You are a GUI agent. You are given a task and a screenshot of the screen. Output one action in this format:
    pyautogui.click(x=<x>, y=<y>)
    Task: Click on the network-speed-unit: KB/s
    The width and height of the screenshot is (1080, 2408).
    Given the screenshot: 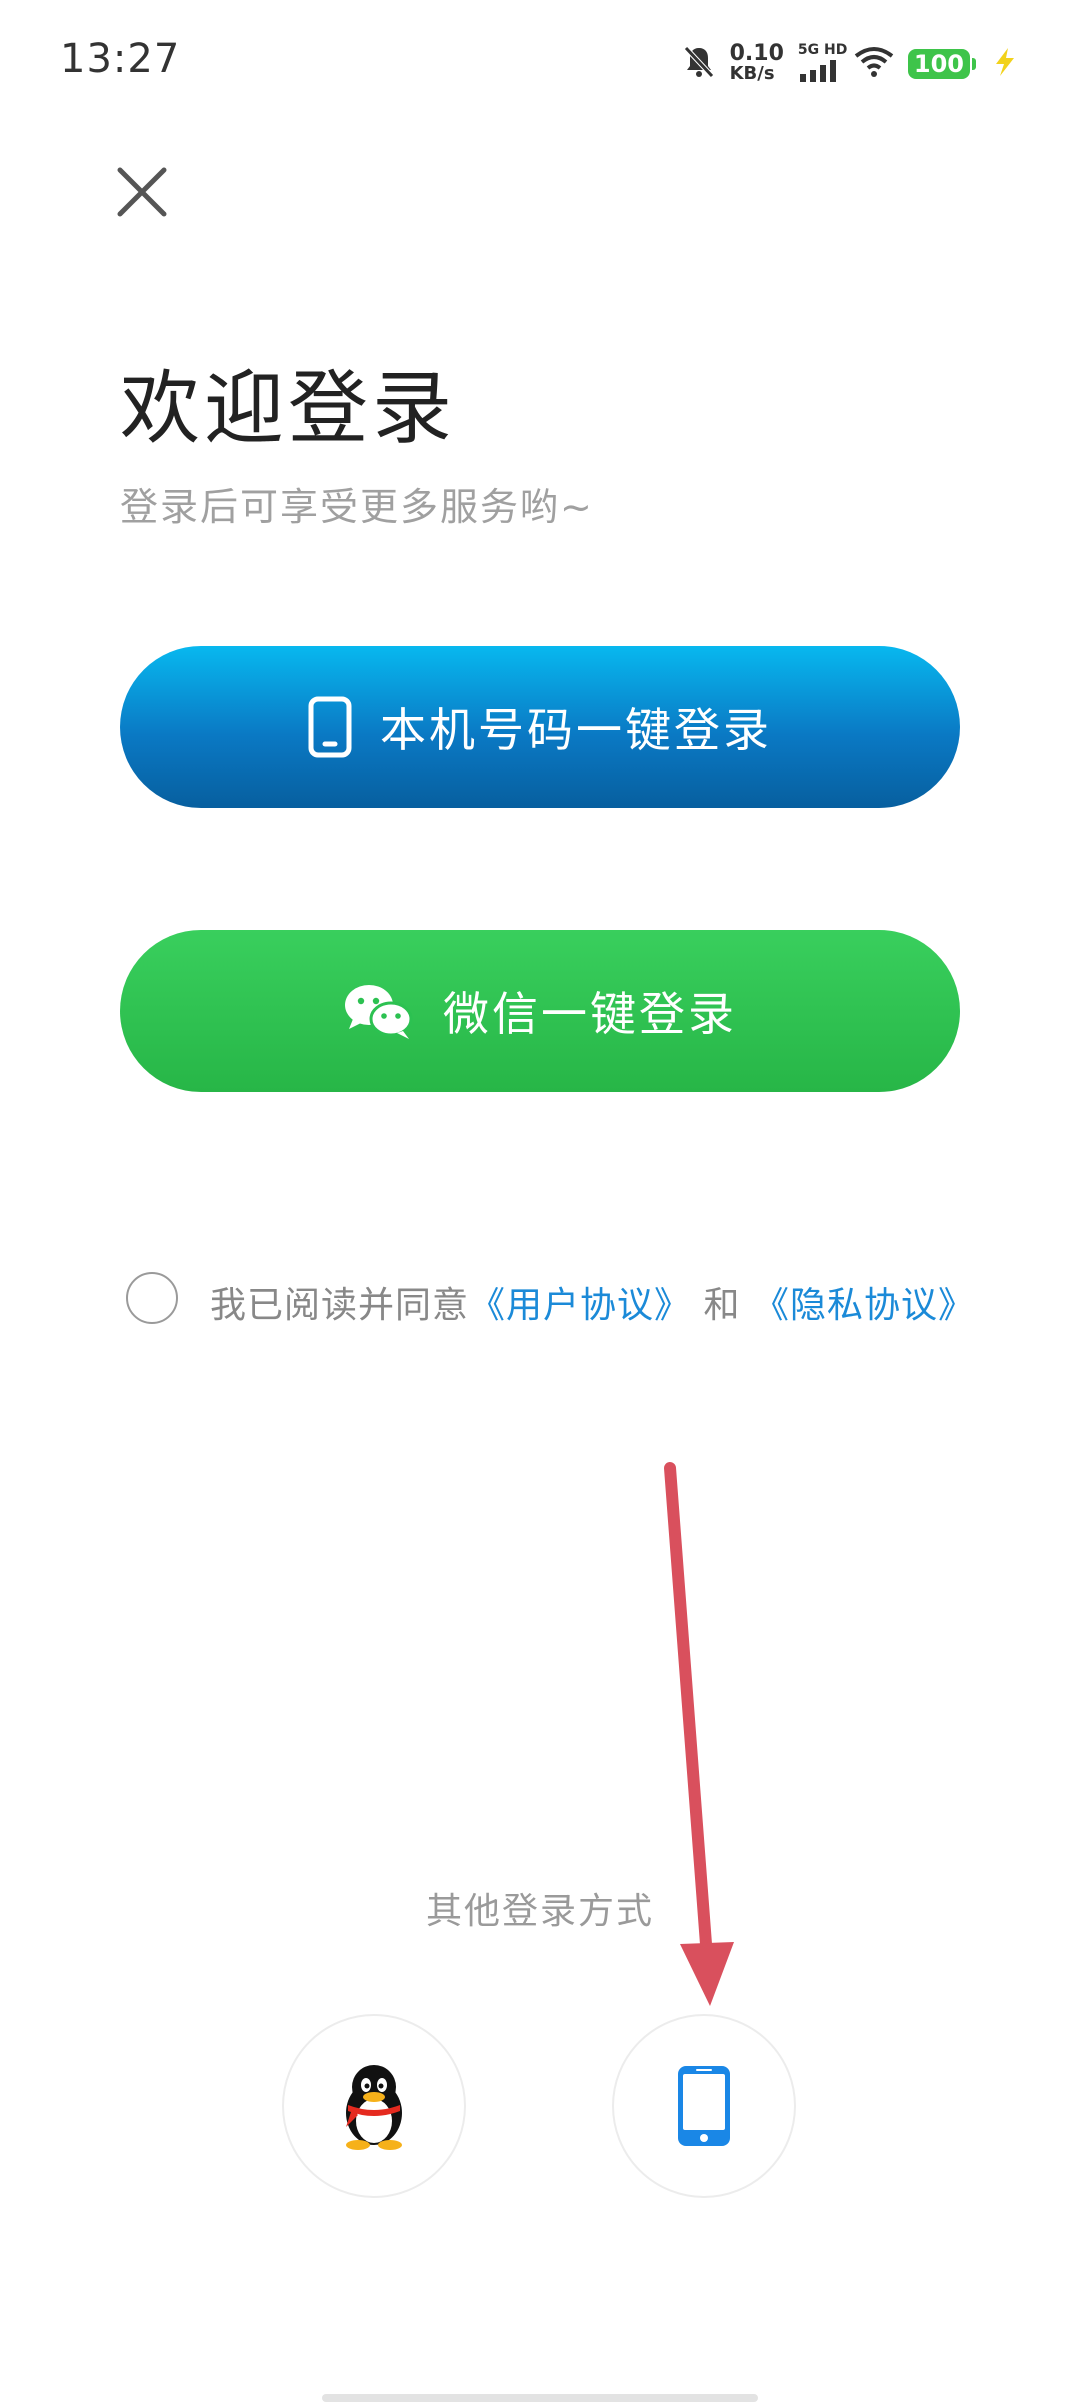 What is the action you would take?
    pyautogui.click(x=752, y=73)
    